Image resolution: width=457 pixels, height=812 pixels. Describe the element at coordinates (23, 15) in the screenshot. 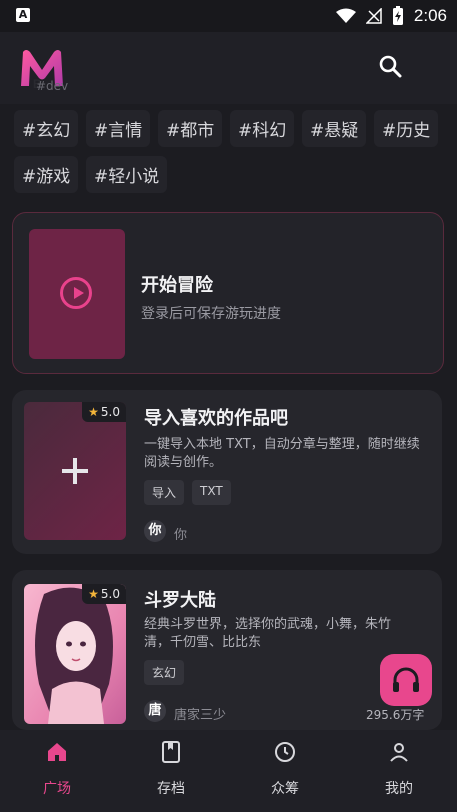

I see `notification-icon: A` at that location.